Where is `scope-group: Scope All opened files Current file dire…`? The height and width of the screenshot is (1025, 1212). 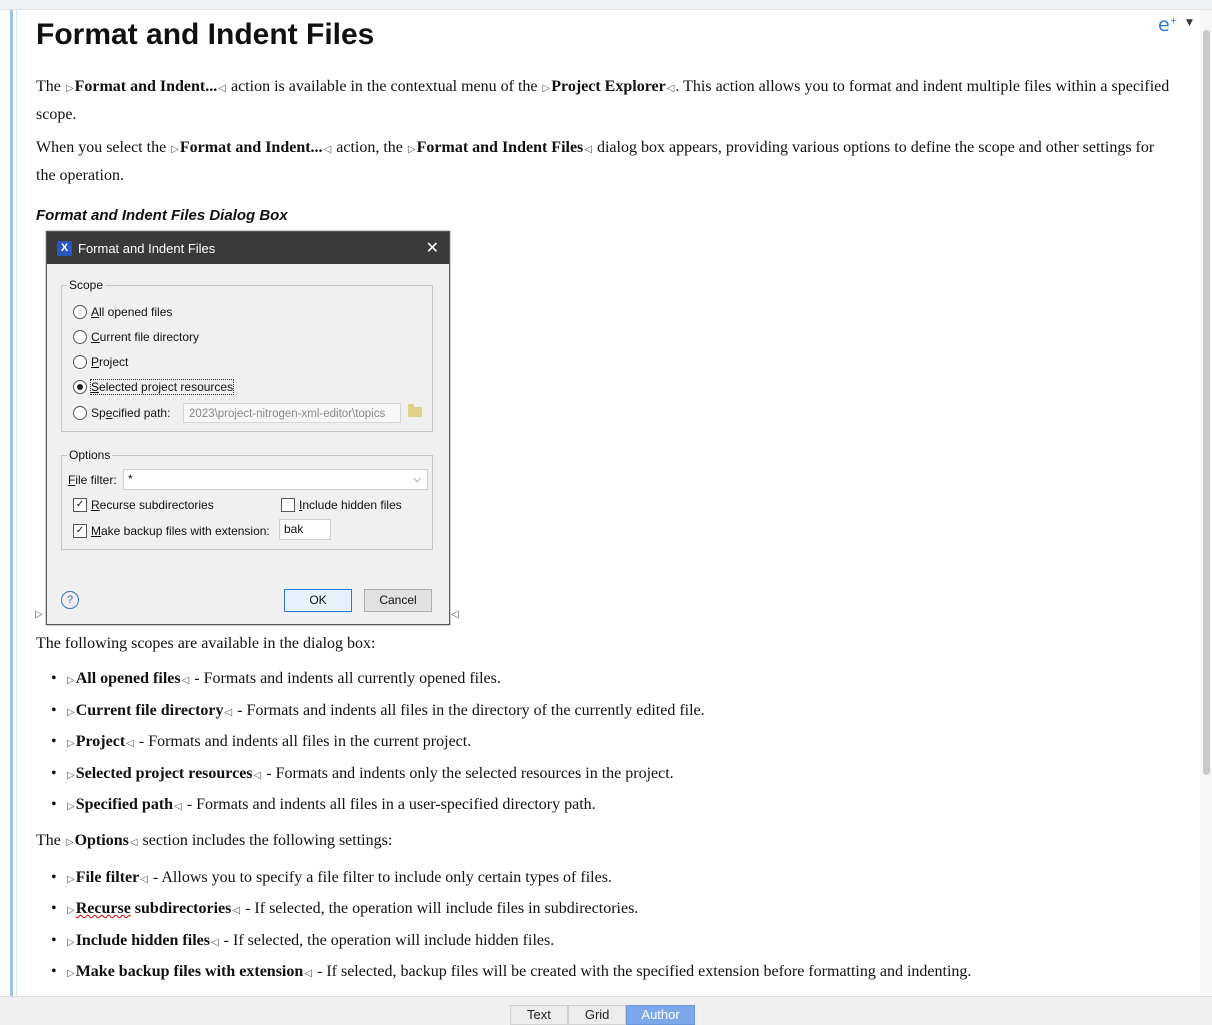 scope-group: Scope All opened files Current file dire… is located at coordinates (247, 355).